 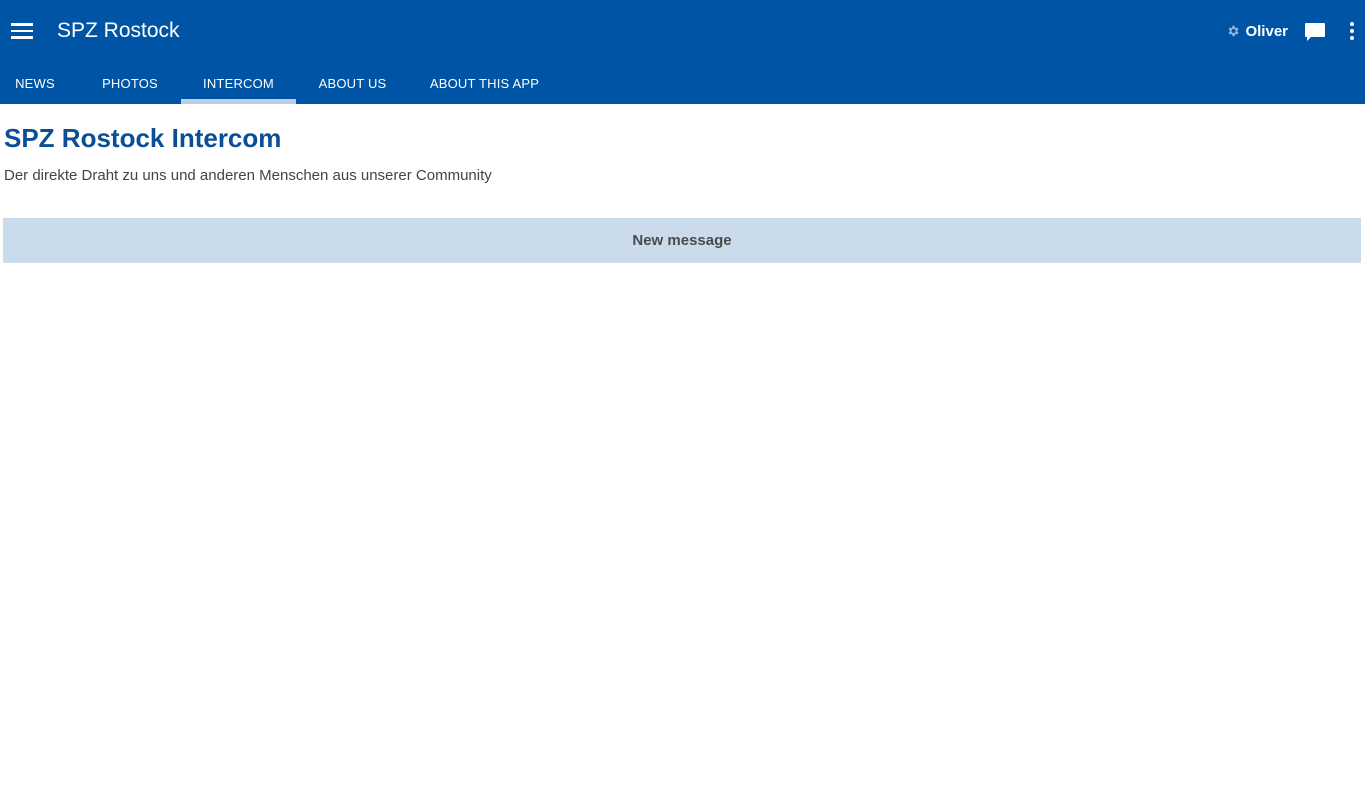 What do you see at coordinates (22, 31) in the screenshot?
I see `hamburger-menu-icon` at bounding box center [22, 31].